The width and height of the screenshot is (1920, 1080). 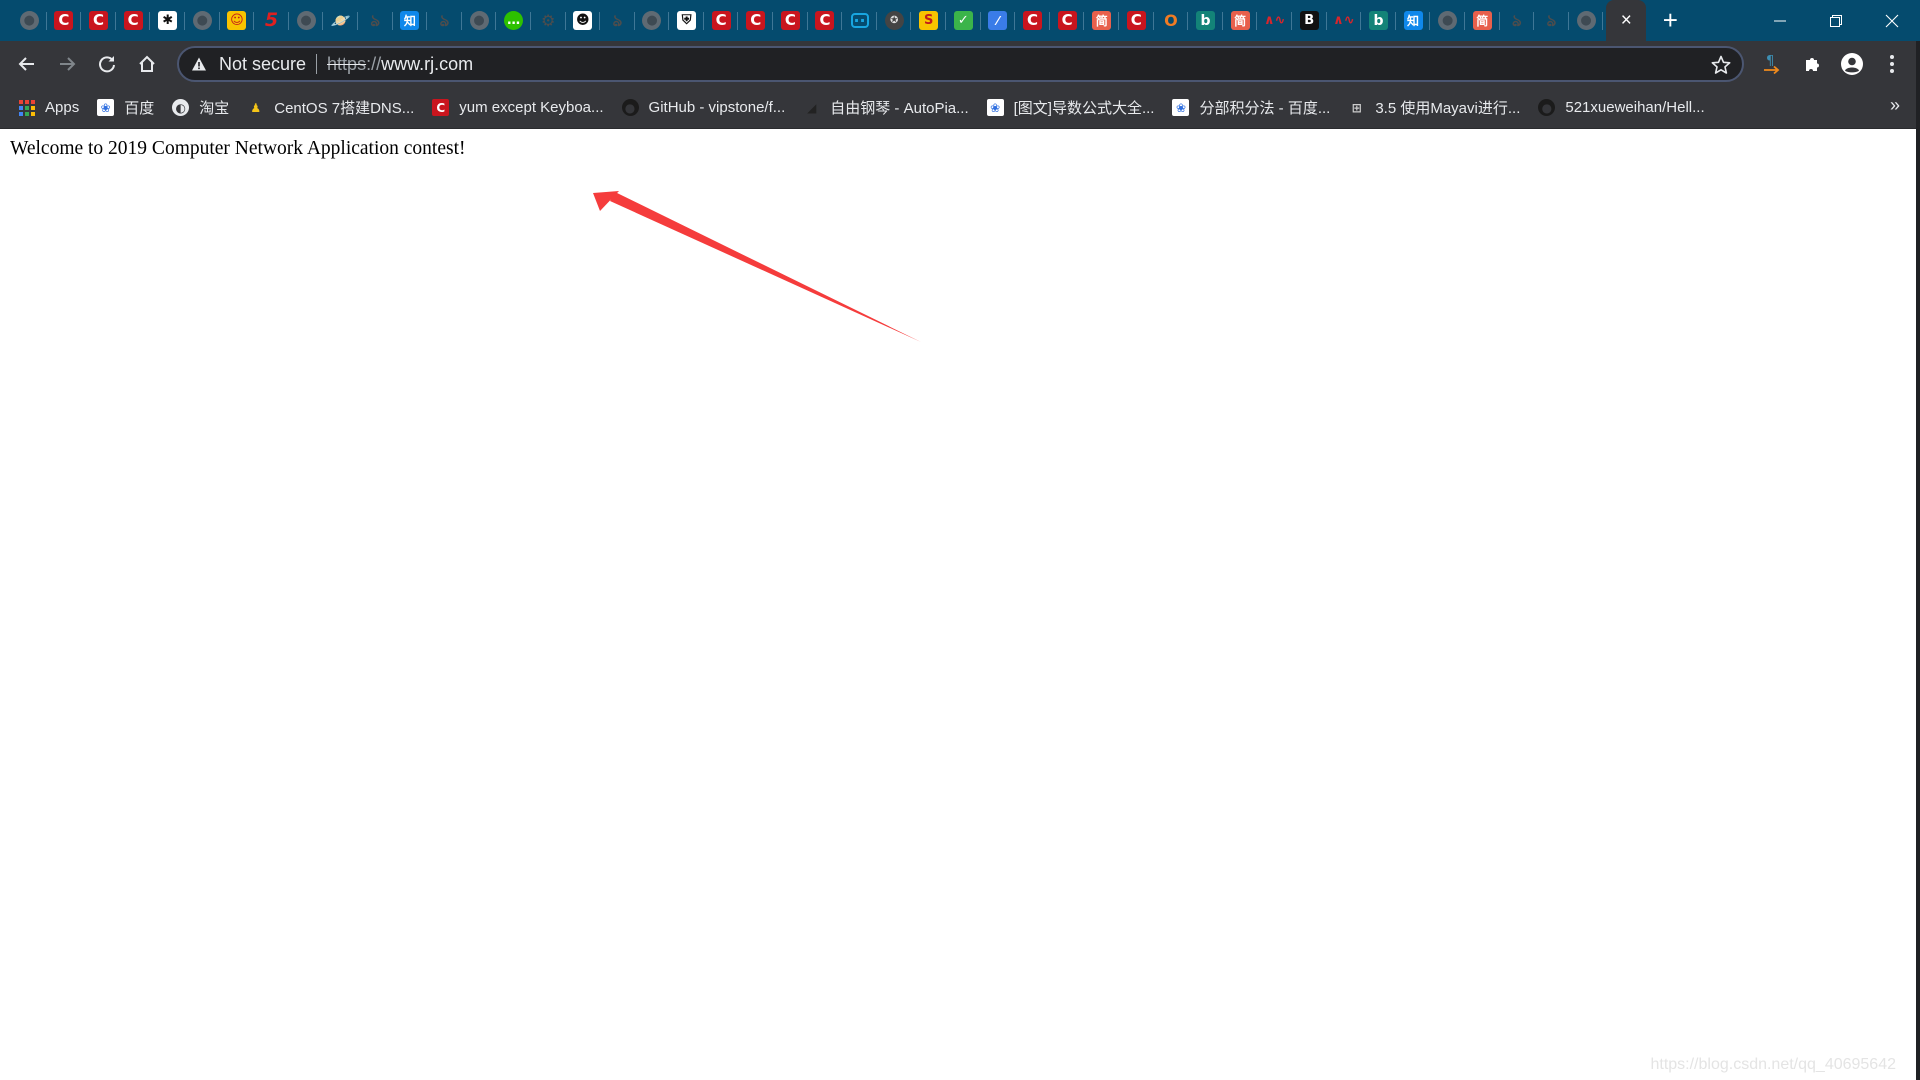 What do you see at coordinates (62, 107) in the screenshot?
I see `bookmark-label: Apps` at bounding box center [62, 107].